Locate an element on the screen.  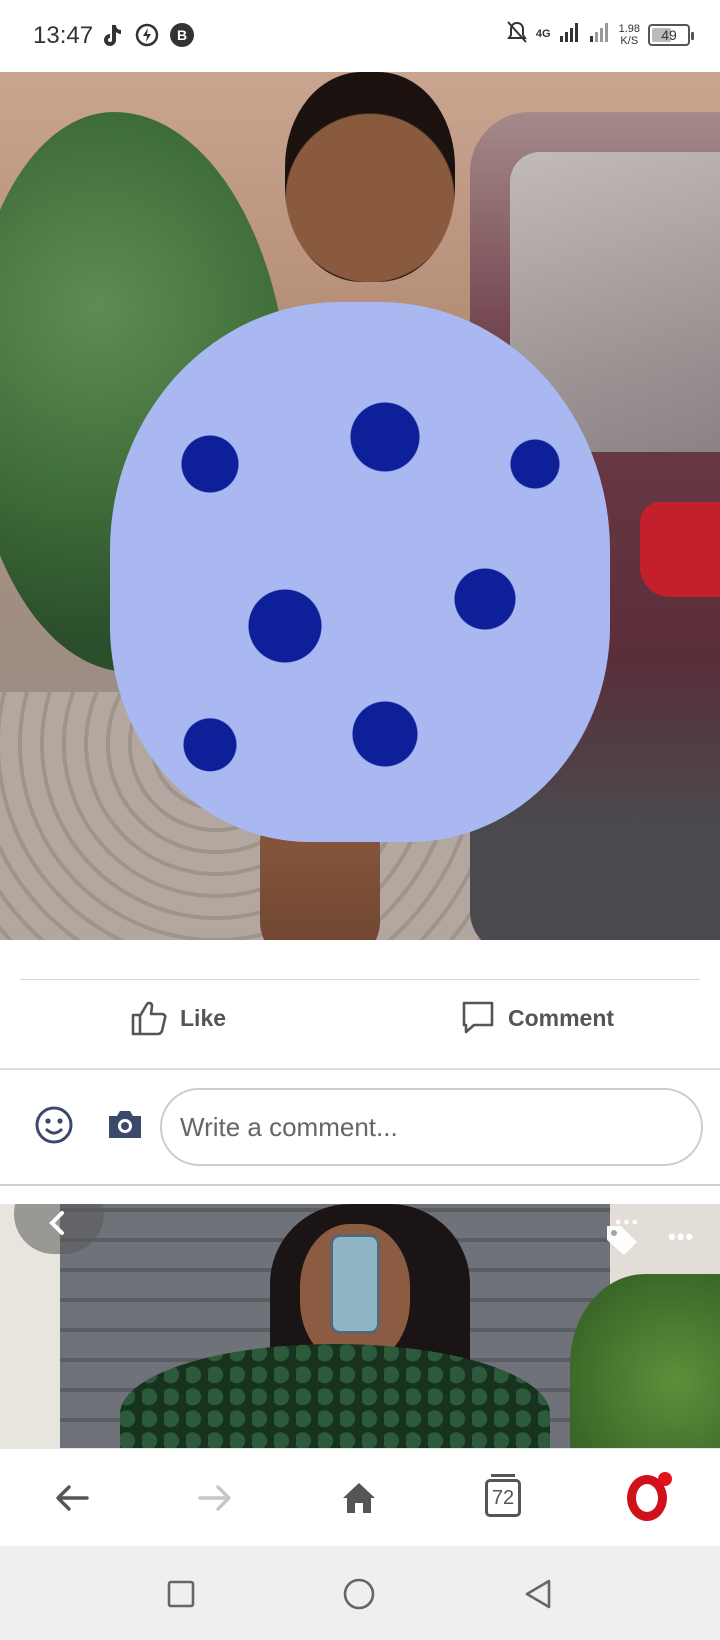
notification-dot is located at coordinates (665, 1479).